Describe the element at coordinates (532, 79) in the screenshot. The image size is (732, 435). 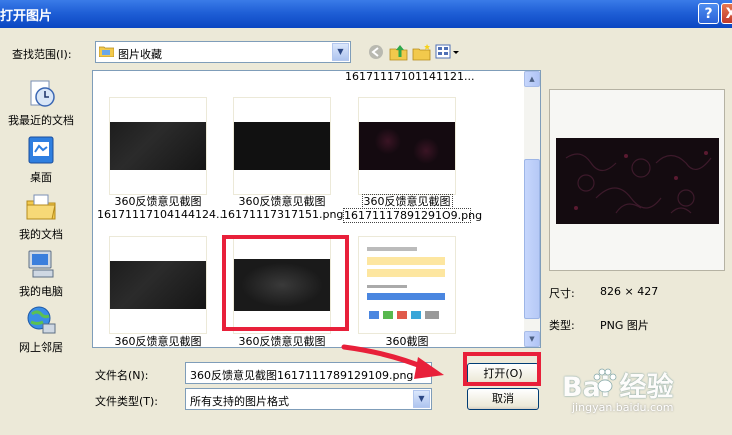
I see `scroll-up-icon: ▲` at that location.